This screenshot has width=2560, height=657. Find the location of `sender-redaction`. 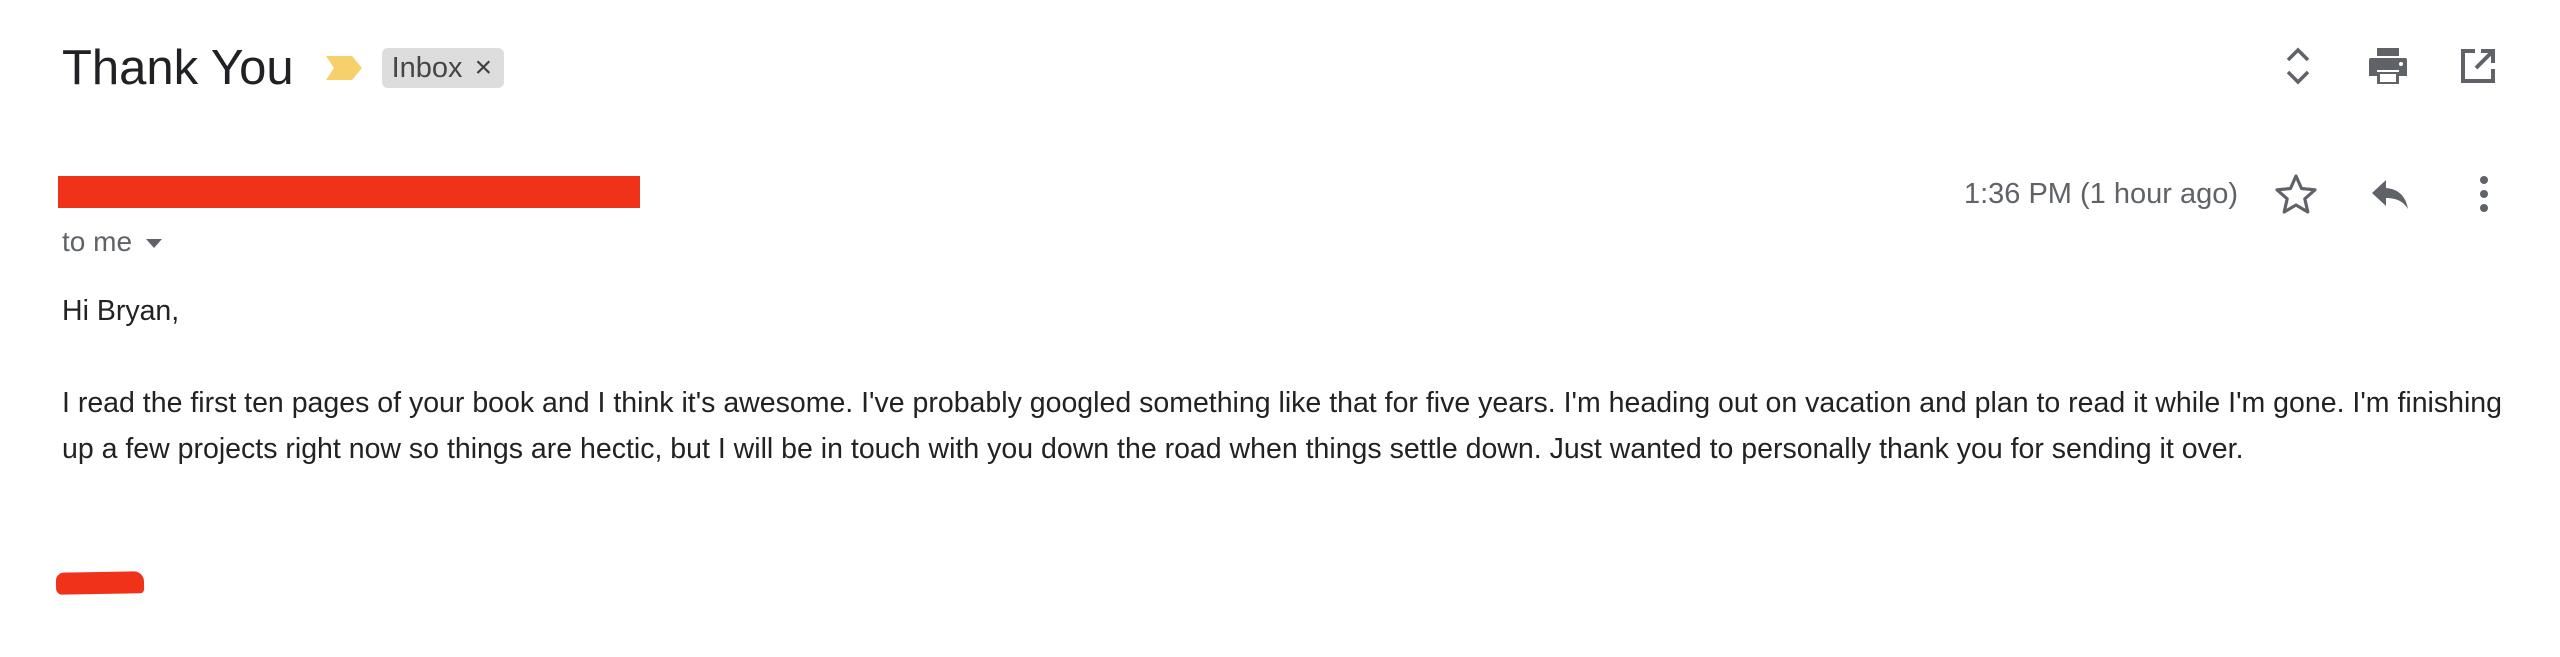

sender-redaction is located at coordinates (349, 192).